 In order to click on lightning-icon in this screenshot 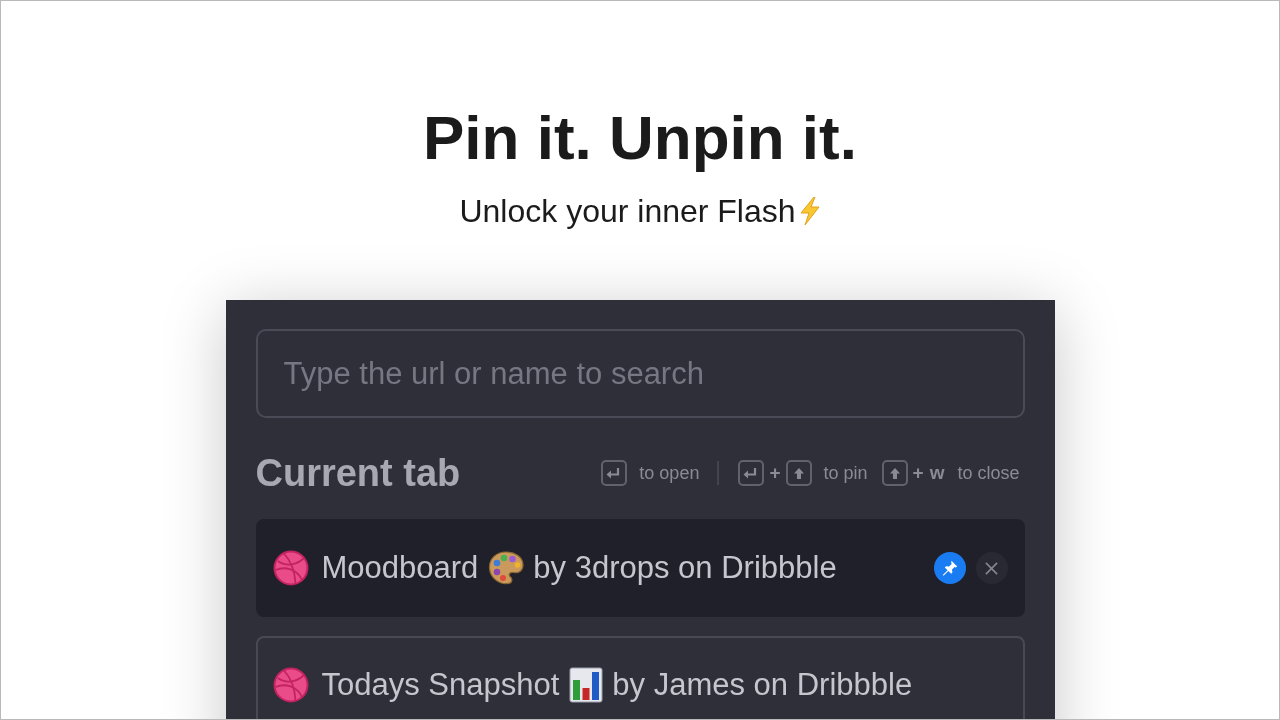, I will do `click(809, 211)`.